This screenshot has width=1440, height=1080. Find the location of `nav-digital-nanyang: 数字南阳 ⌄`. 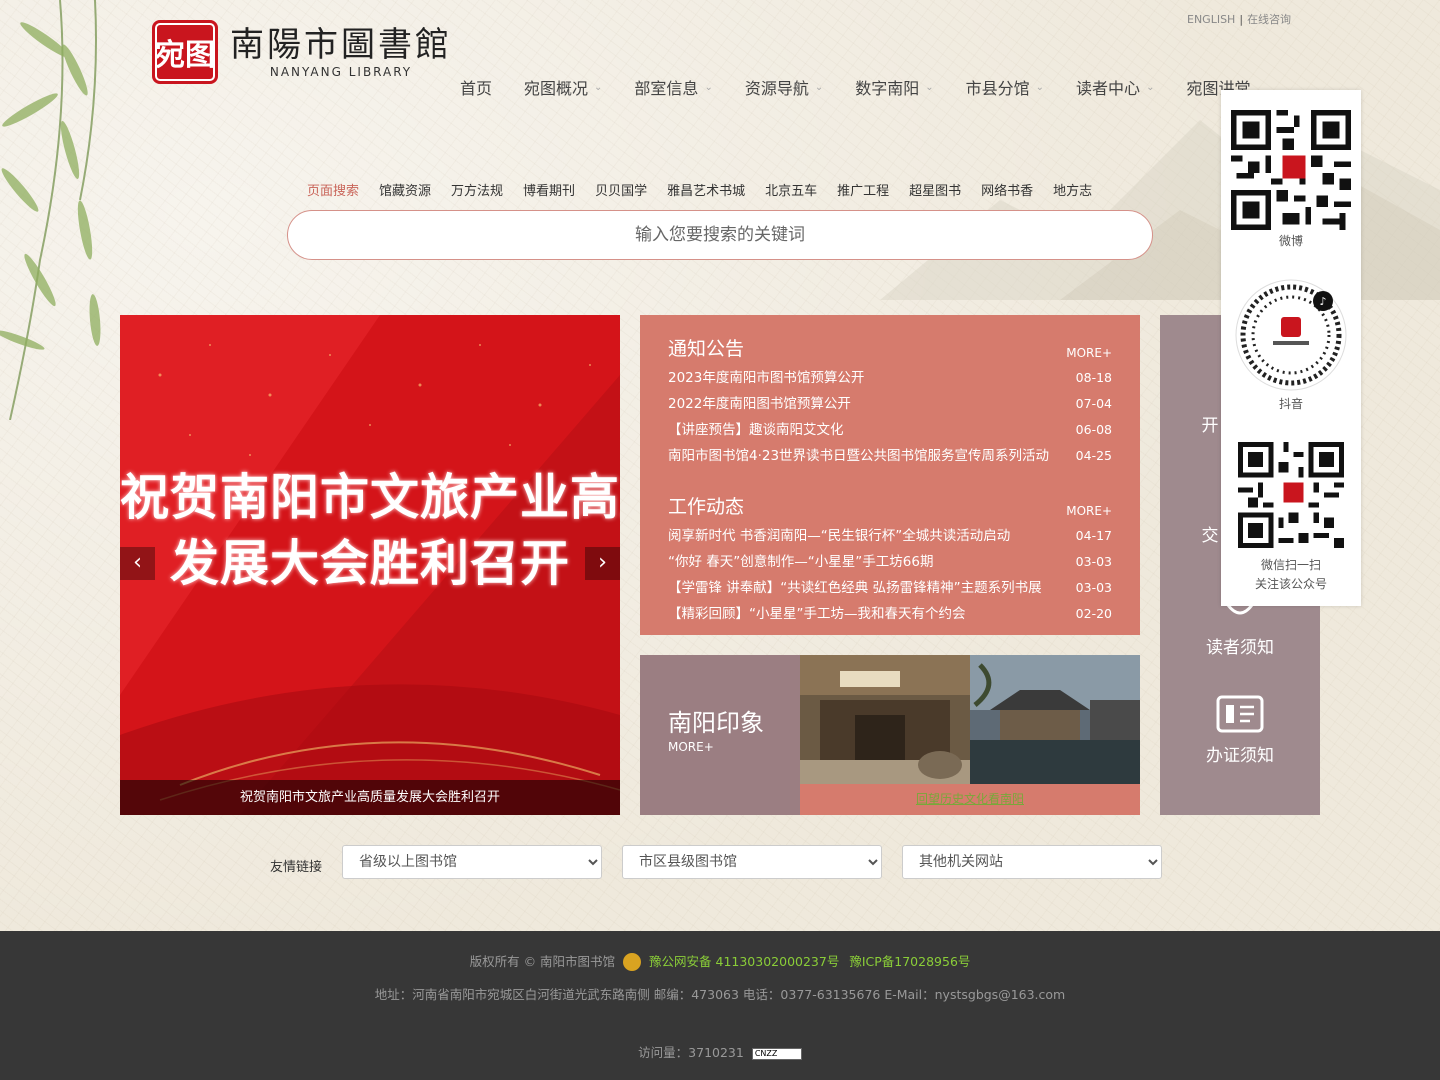

nav-digital-nanyang: 数字南阳 ⌄ is located at coordinates (894, 87).